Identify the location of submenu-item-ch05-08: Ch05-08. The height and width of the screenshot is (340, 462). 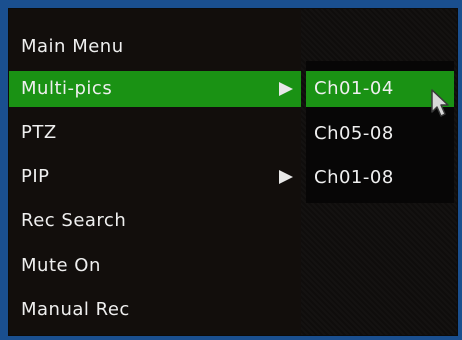
(380, 134).